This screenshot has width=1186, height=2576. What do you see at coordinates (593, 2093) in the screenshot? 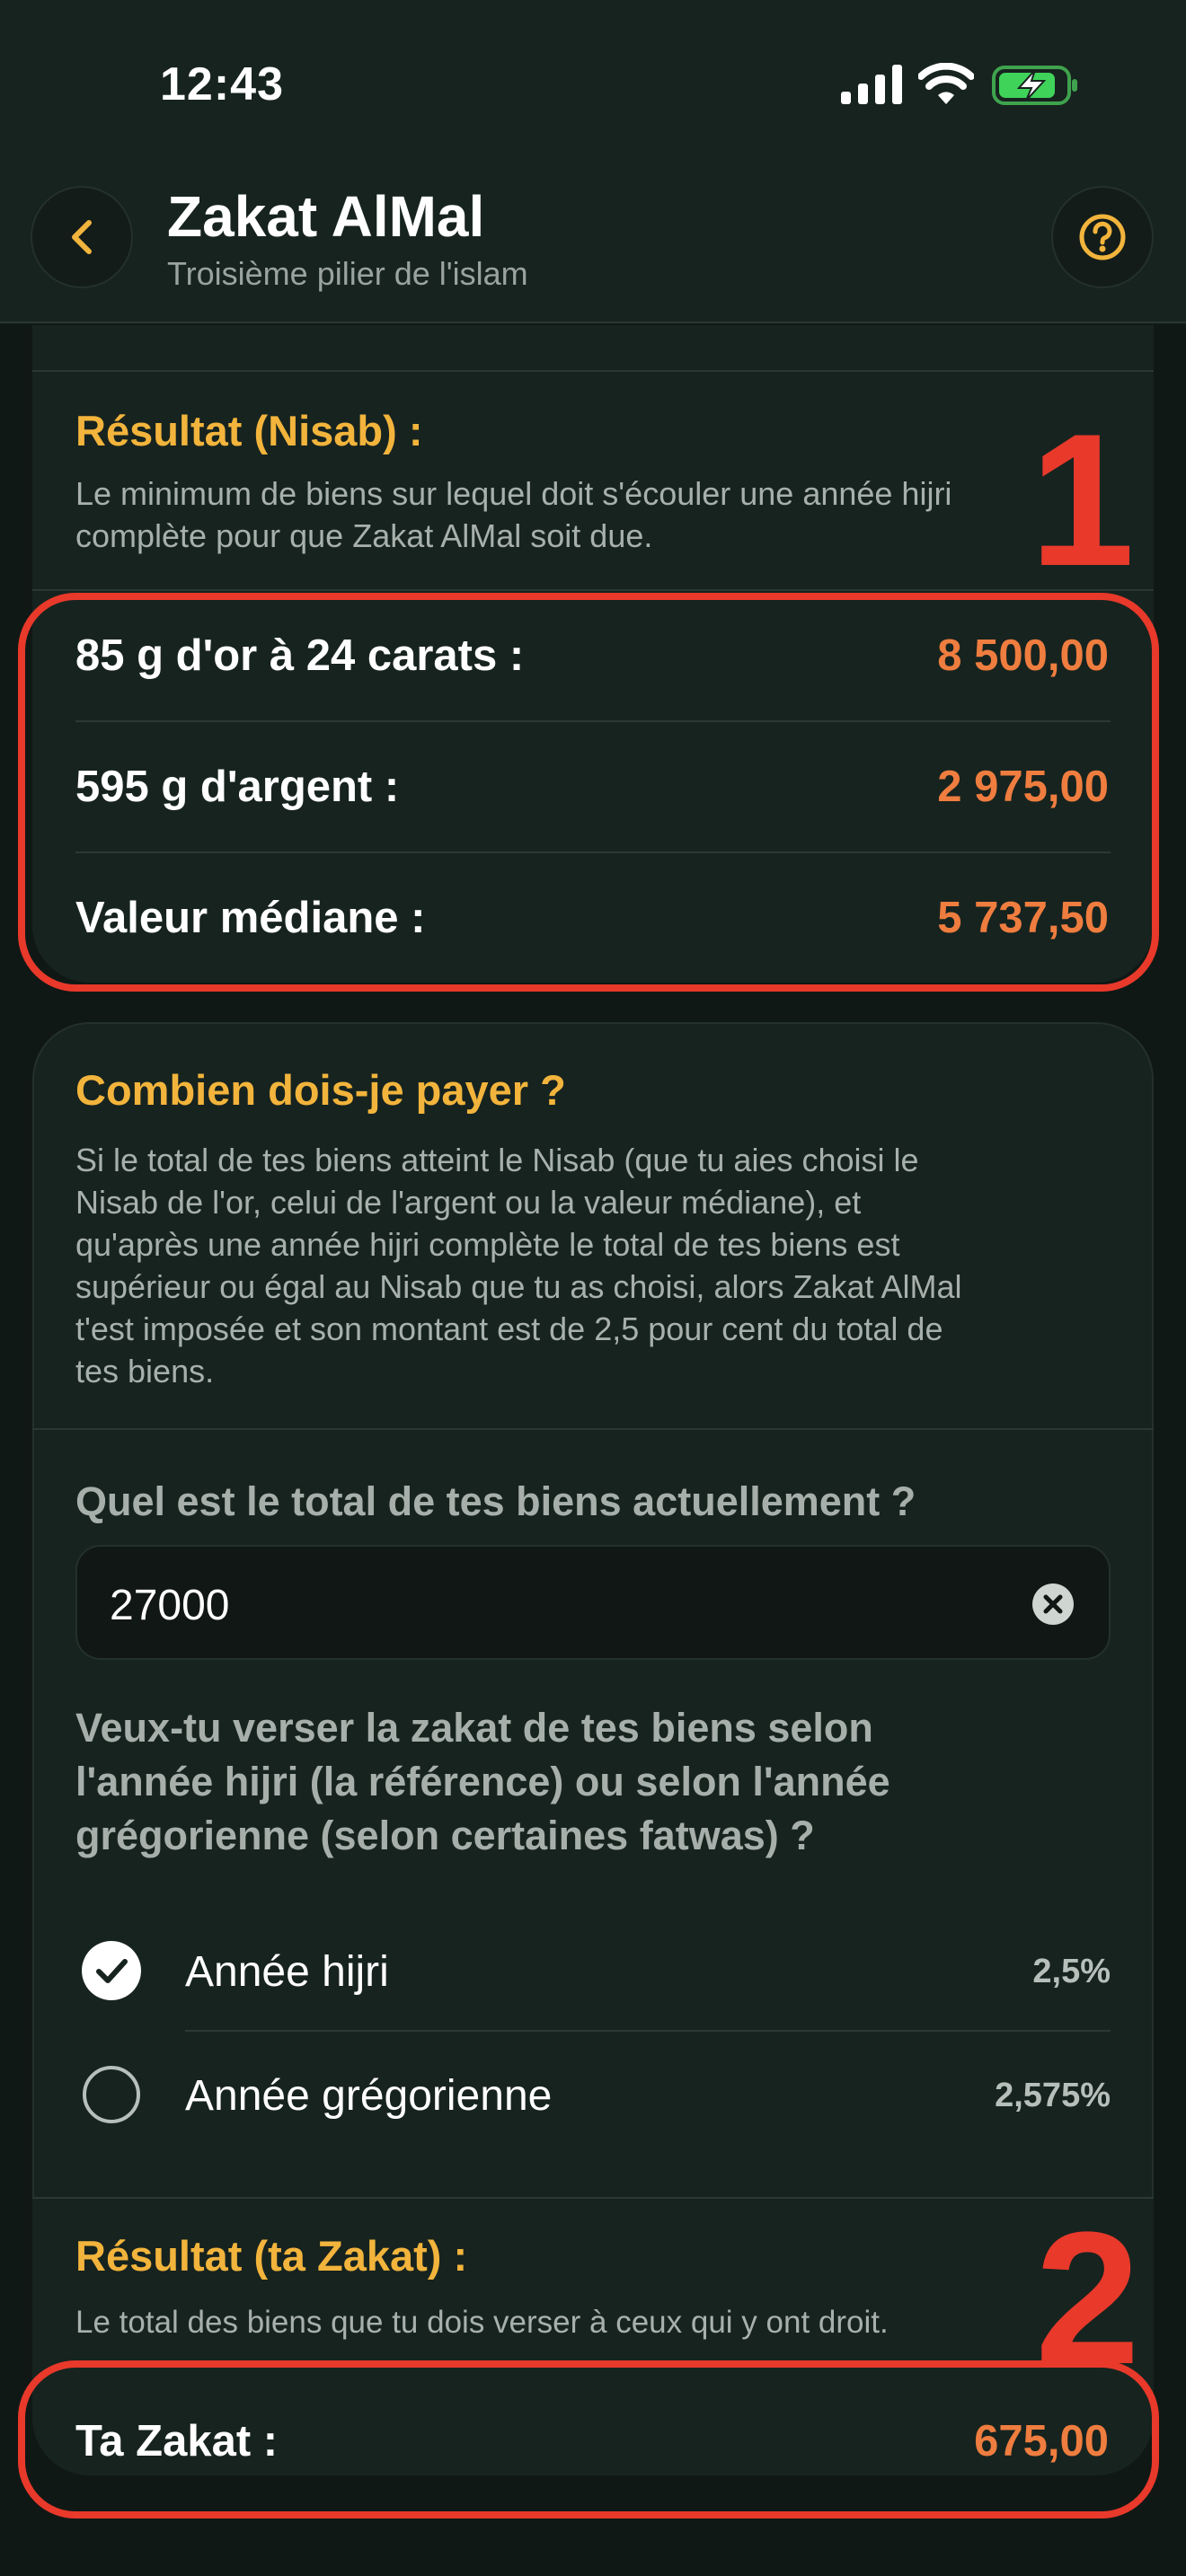
I see `option-gregorian-year: Année grégorienne 2,575%` at bounding box center [593, 2093].